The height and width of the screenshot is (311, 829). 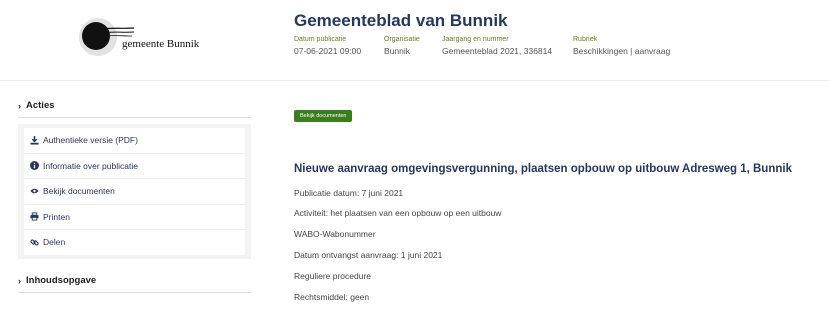 I want to click on action-label: Informatie over publicatie, so click(x=90, y=165).